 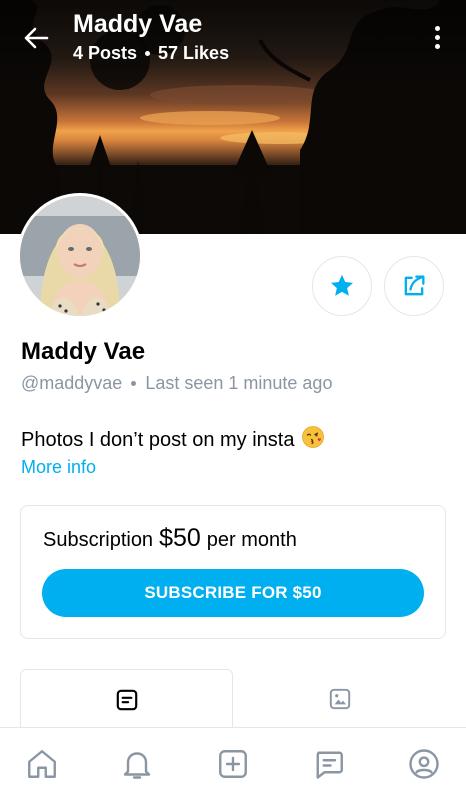 I want to click on nav-profile, so click(x=424, y=764).